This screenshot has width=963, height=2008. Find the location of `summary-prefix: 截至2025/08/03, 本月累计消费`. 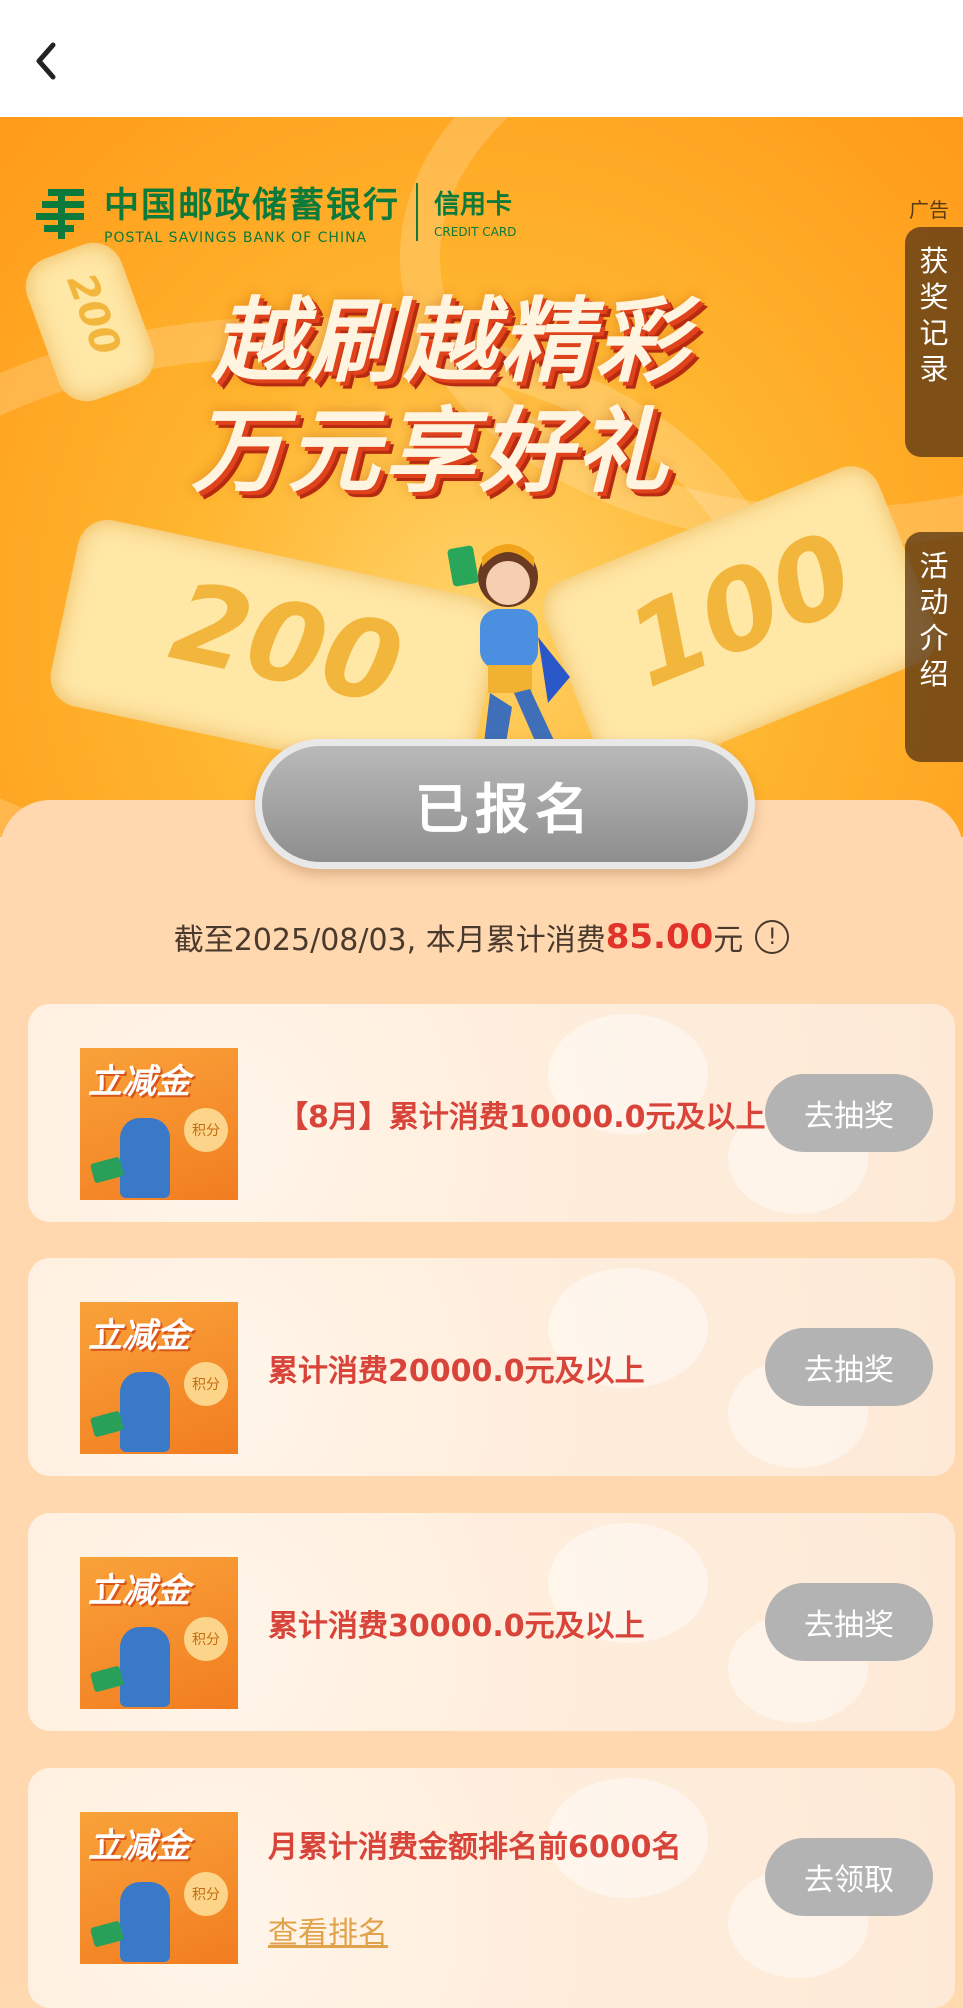

summary-prefix: 截至2025/08/03, 本月累计消费 is located at coordinates (389, 940).